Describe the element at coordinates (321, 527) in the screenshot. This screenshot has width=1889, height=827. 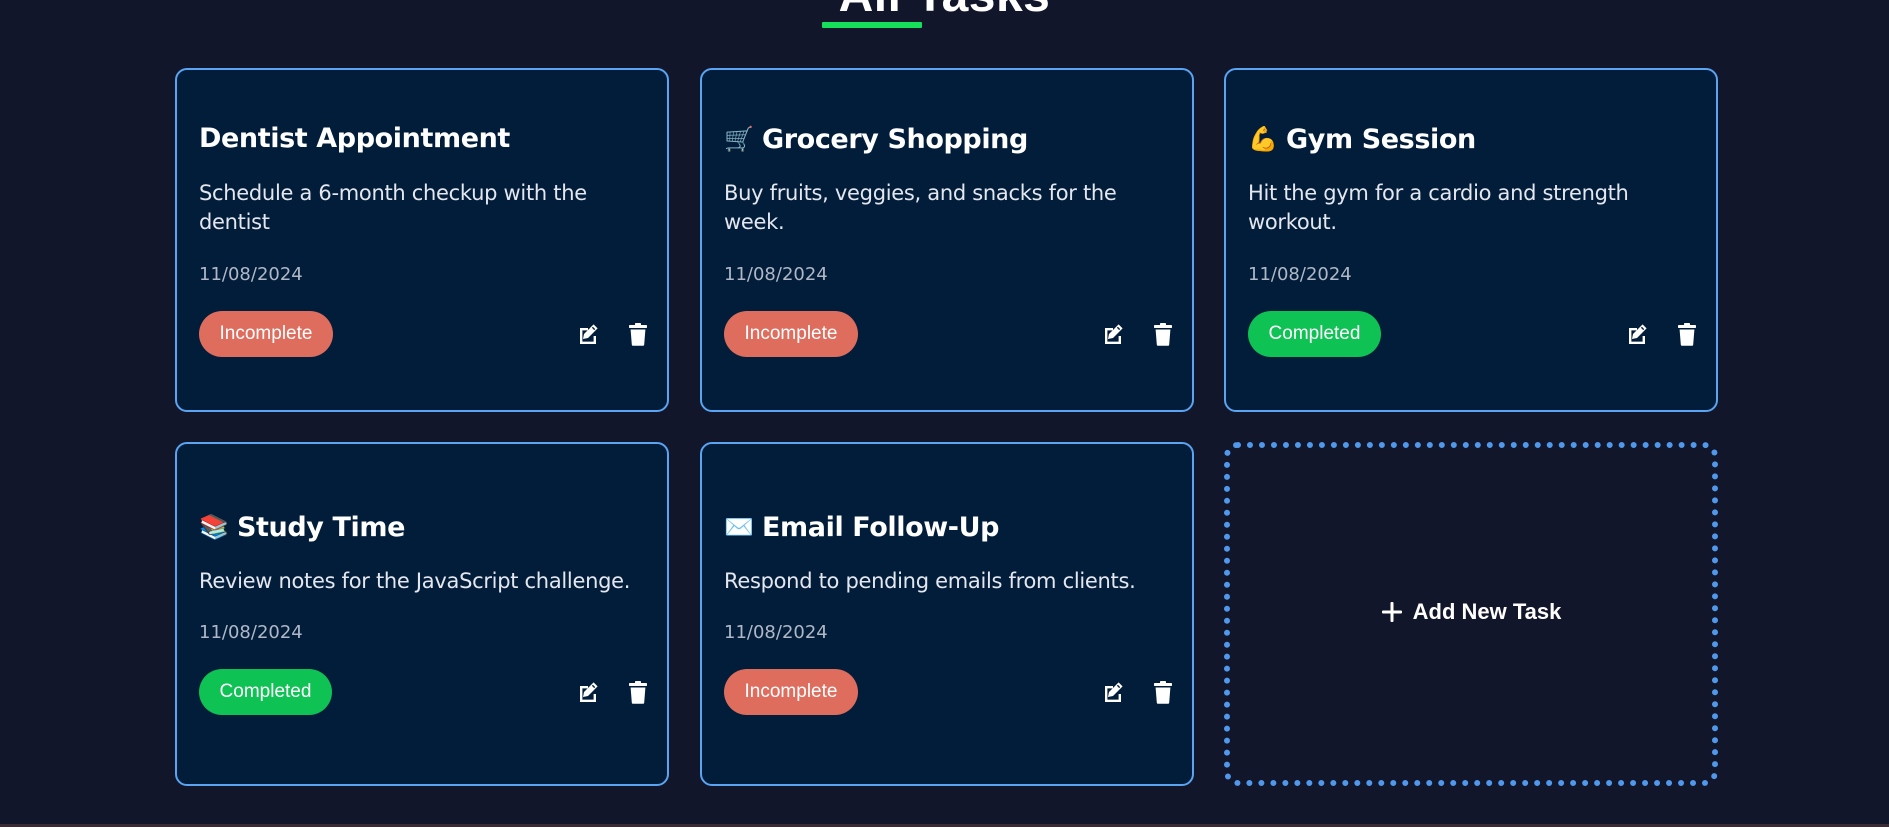
I see `task-title-text: Study Time` at that location.